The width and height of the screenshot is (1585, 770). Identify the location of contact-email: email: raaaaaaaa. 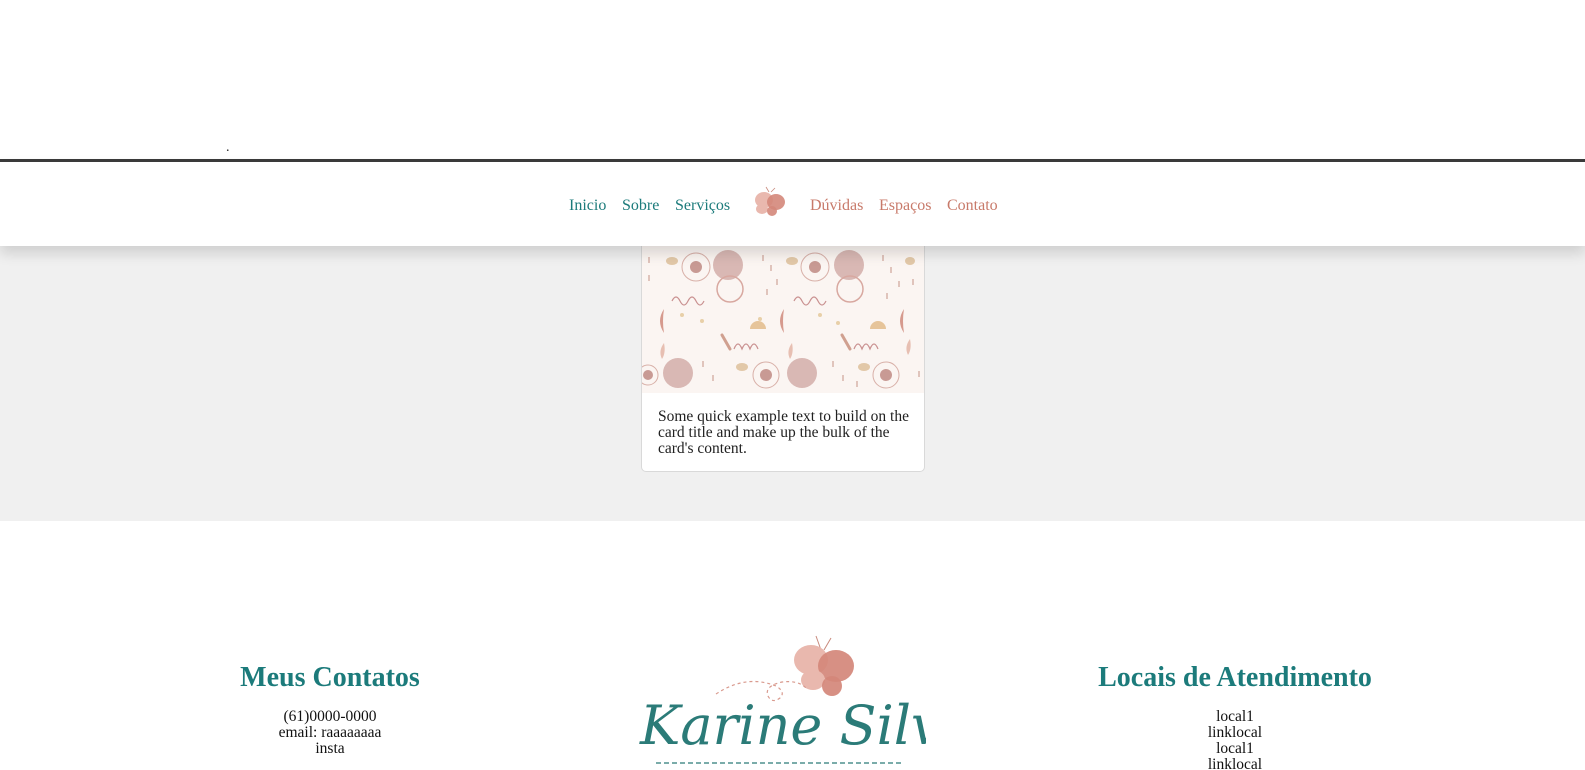
(330, 732).